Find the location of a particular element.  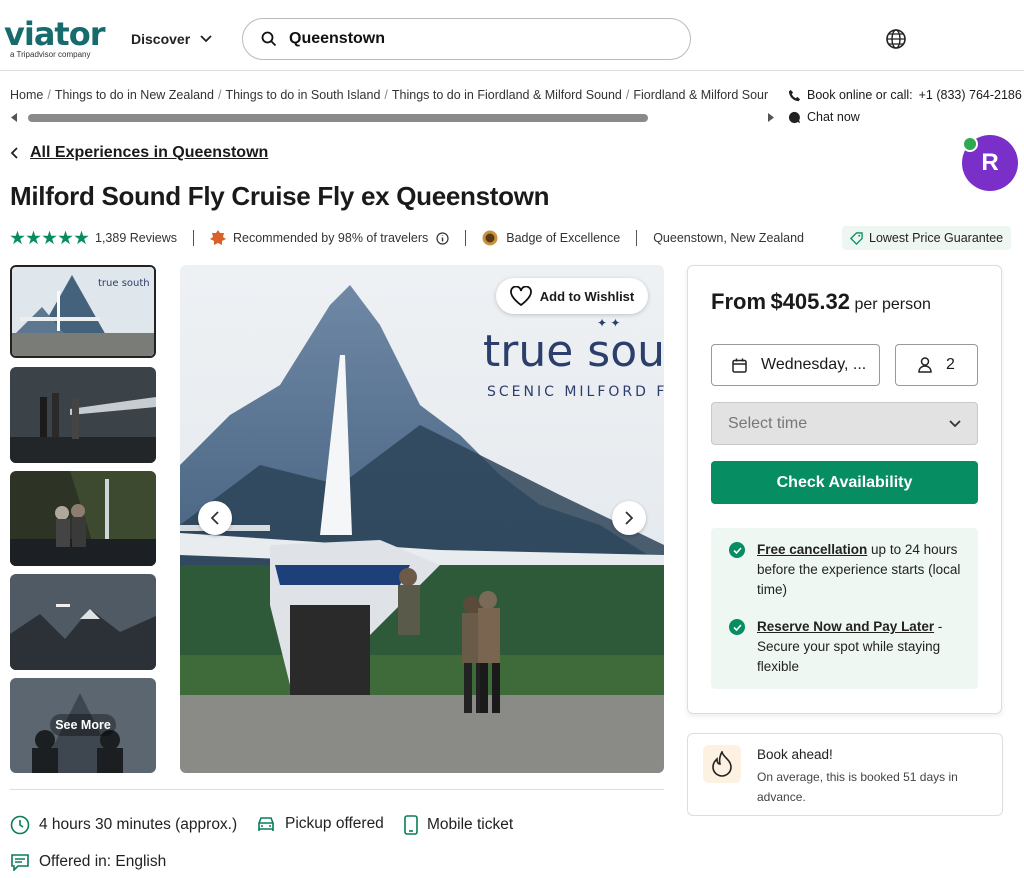

gallery-thumb-1: true south is located at coordinates (83, 311).